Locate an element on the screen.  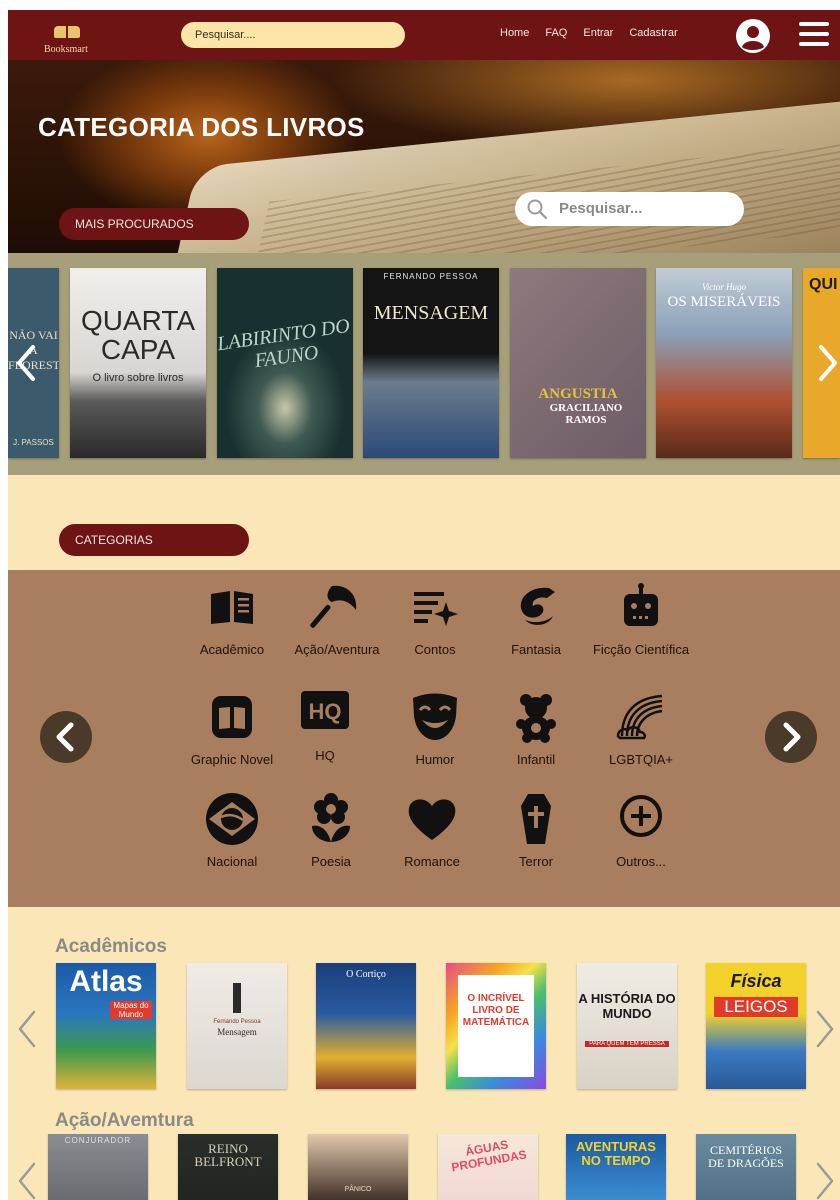
logo-text: Booksmart is located at coordinates (66, 49).